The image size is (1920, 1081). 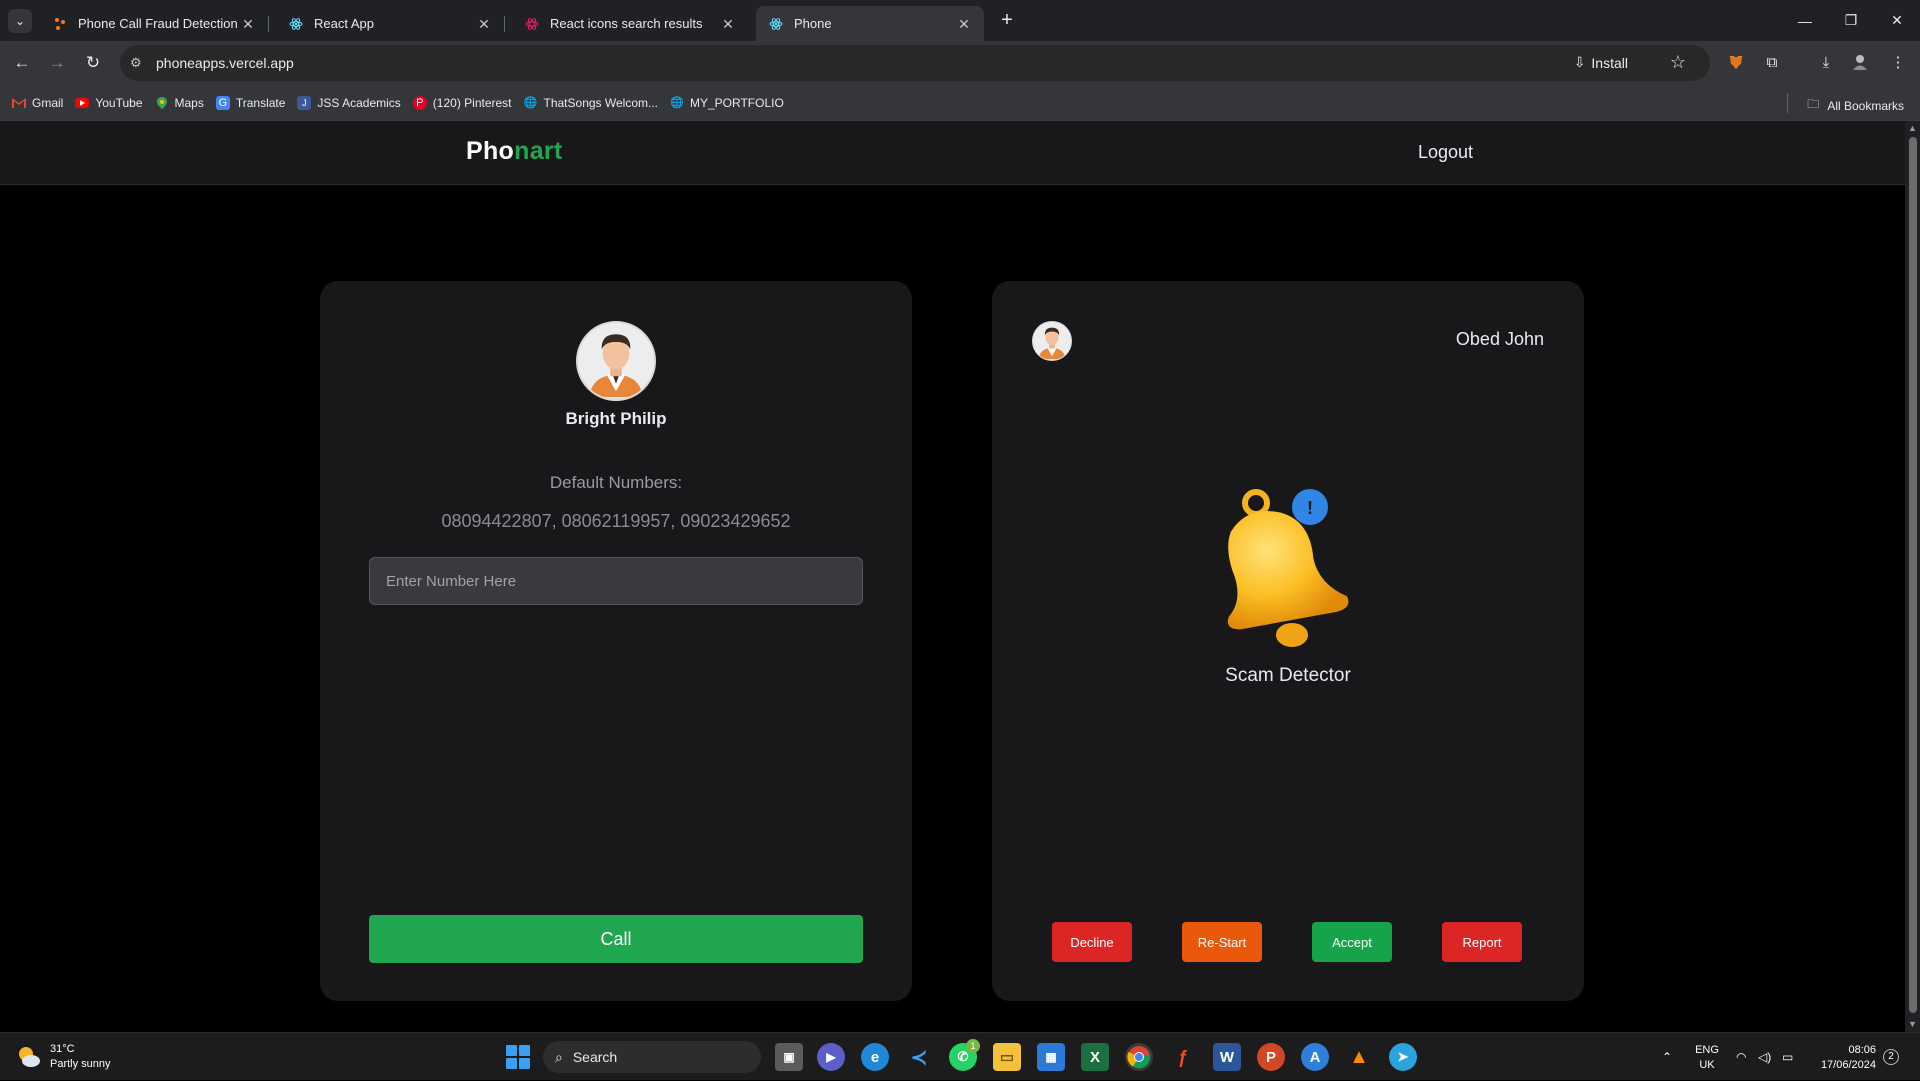 I want to click on vscode-icon: ≺, so click(x=919, y=1057).